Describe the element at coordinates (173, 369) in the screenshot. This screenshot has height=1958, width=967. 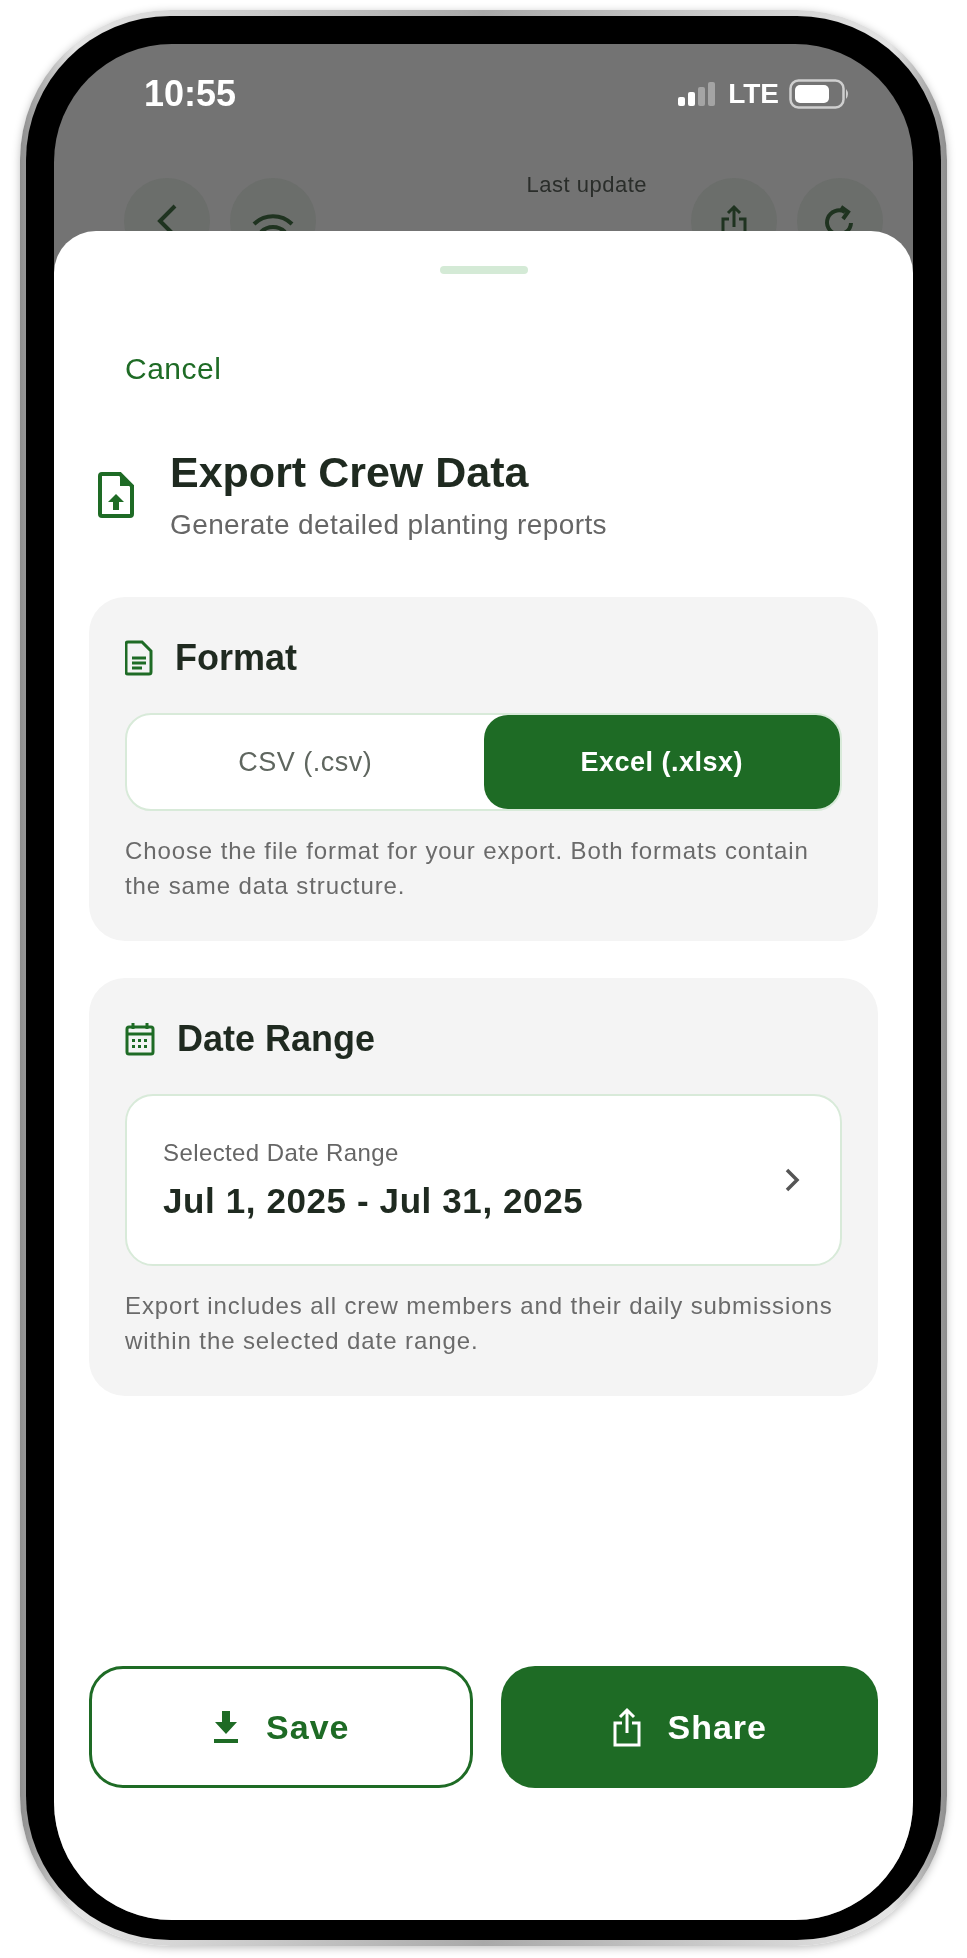
I see `cancel-button: Cancel` at that location.